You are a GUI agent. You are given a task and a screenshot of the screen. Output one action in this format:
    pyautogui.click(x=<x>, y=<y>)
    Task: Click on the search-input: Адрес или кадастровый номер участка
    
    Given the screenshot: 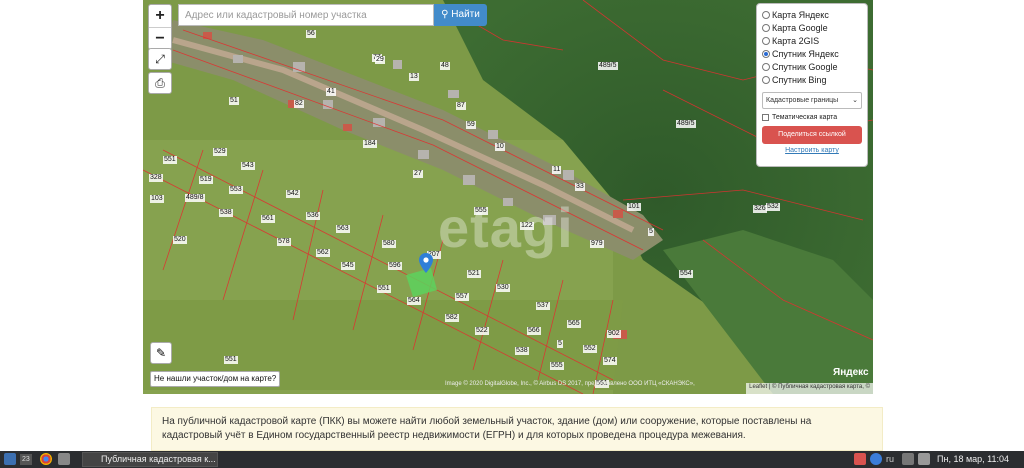 What is the action you would take?
    pyautogui.click(x=306, y=15)
    